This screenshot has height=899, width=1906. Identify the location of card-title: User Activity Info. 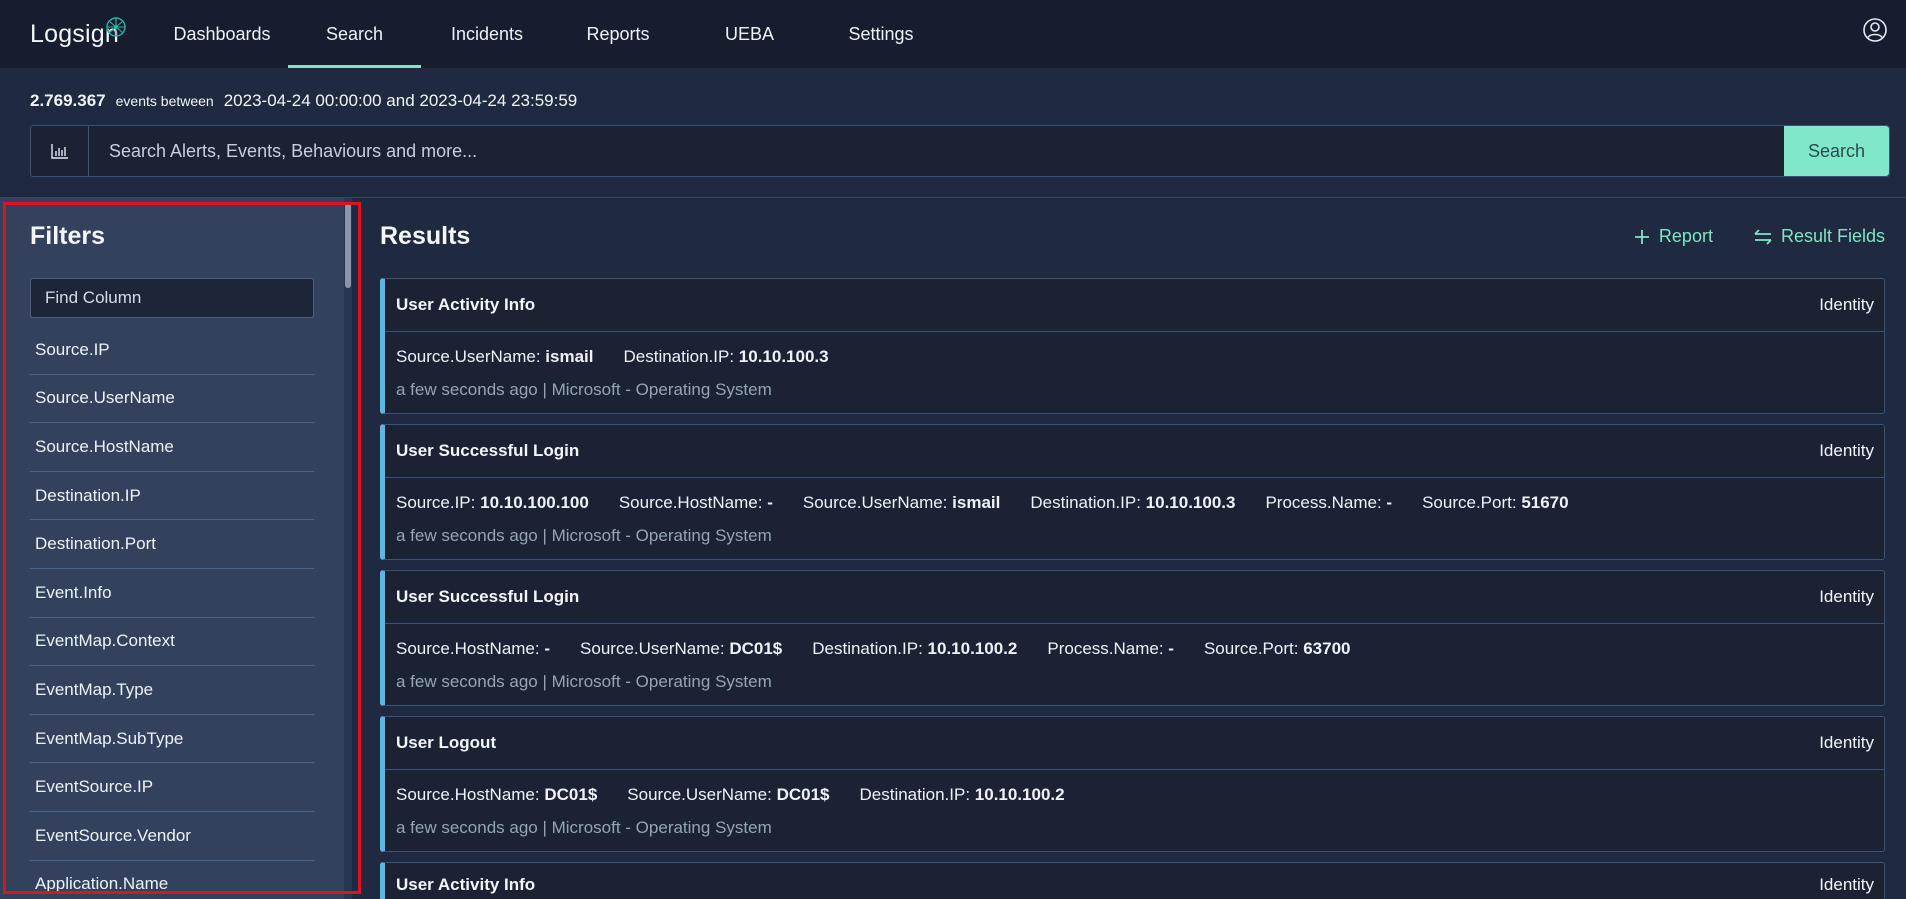
(466, 884).